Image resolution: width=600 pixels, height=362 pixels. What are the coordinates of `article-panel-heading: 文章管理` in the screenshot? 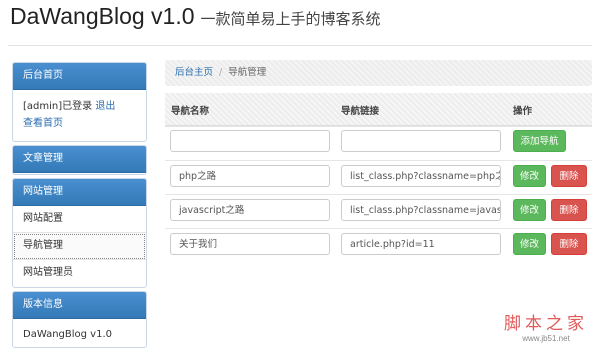 It's located at (79, 159).